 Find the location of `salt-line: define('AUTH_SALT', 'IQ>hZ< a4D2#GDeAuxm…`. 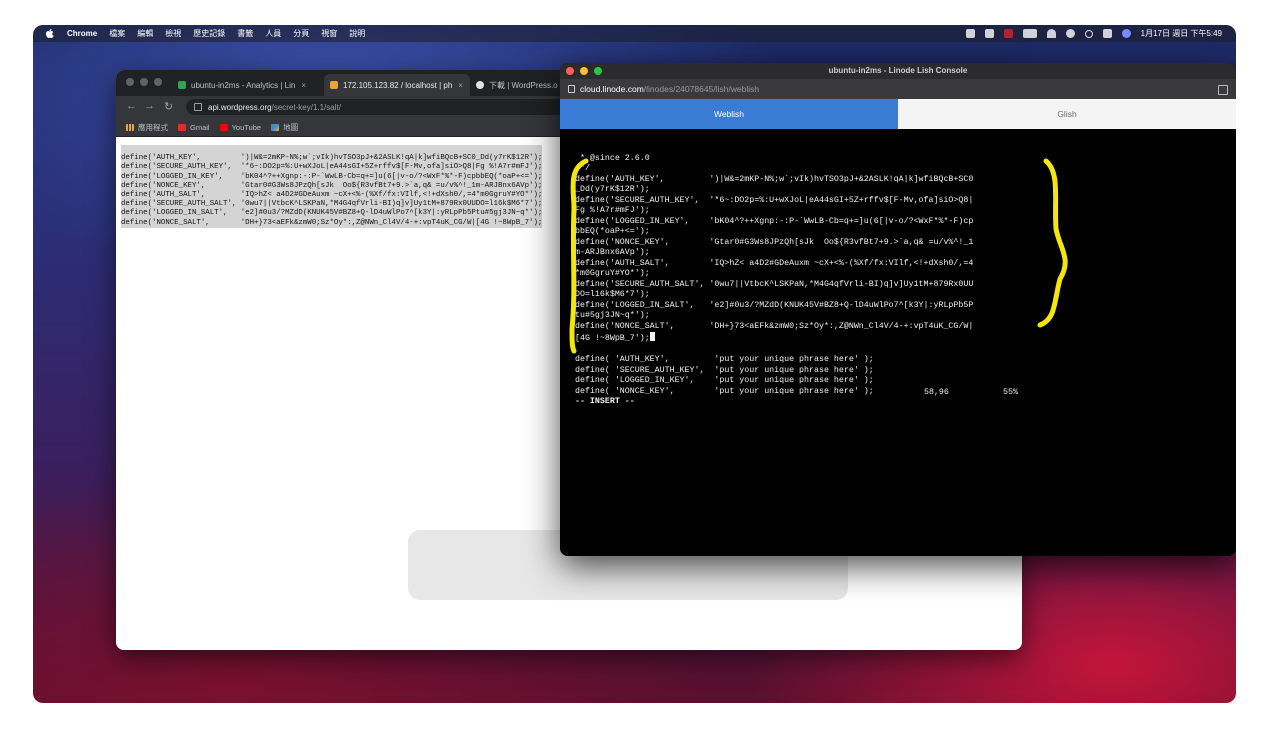

salt-line: define('AUTH_SALT', 'IQ>hZ< a4D2#GDeAuxm… is located at coordinates (332, 195).